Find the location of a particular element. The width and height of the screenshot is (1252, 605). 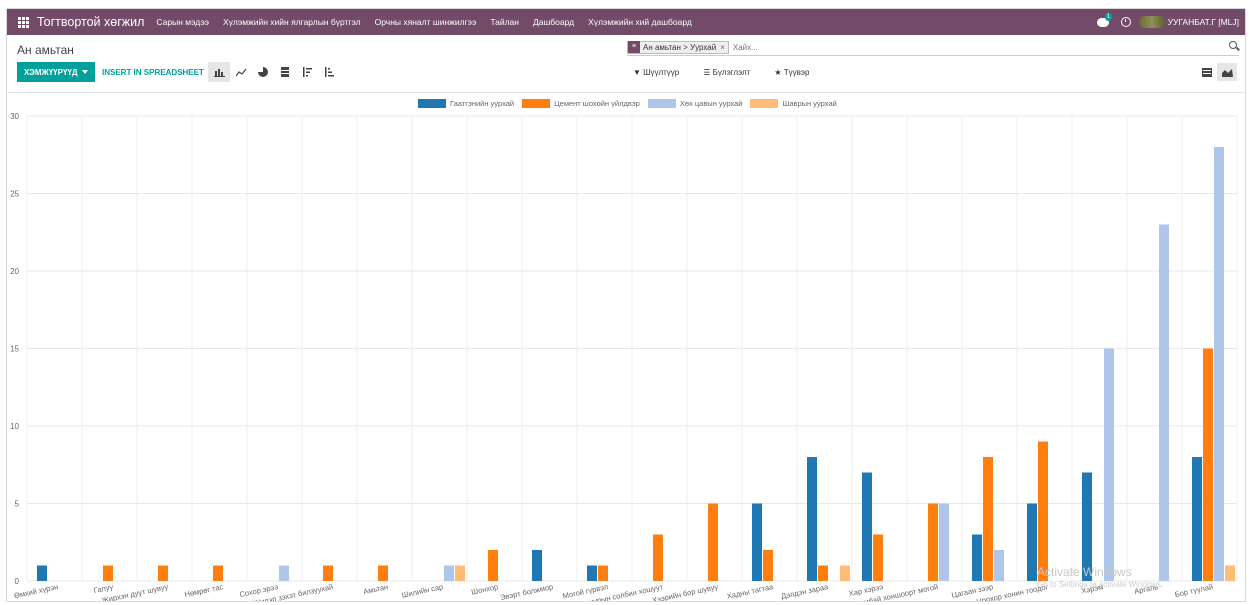

menu-item-dashboard: Дашбоард is located at coordinates (553, 22).